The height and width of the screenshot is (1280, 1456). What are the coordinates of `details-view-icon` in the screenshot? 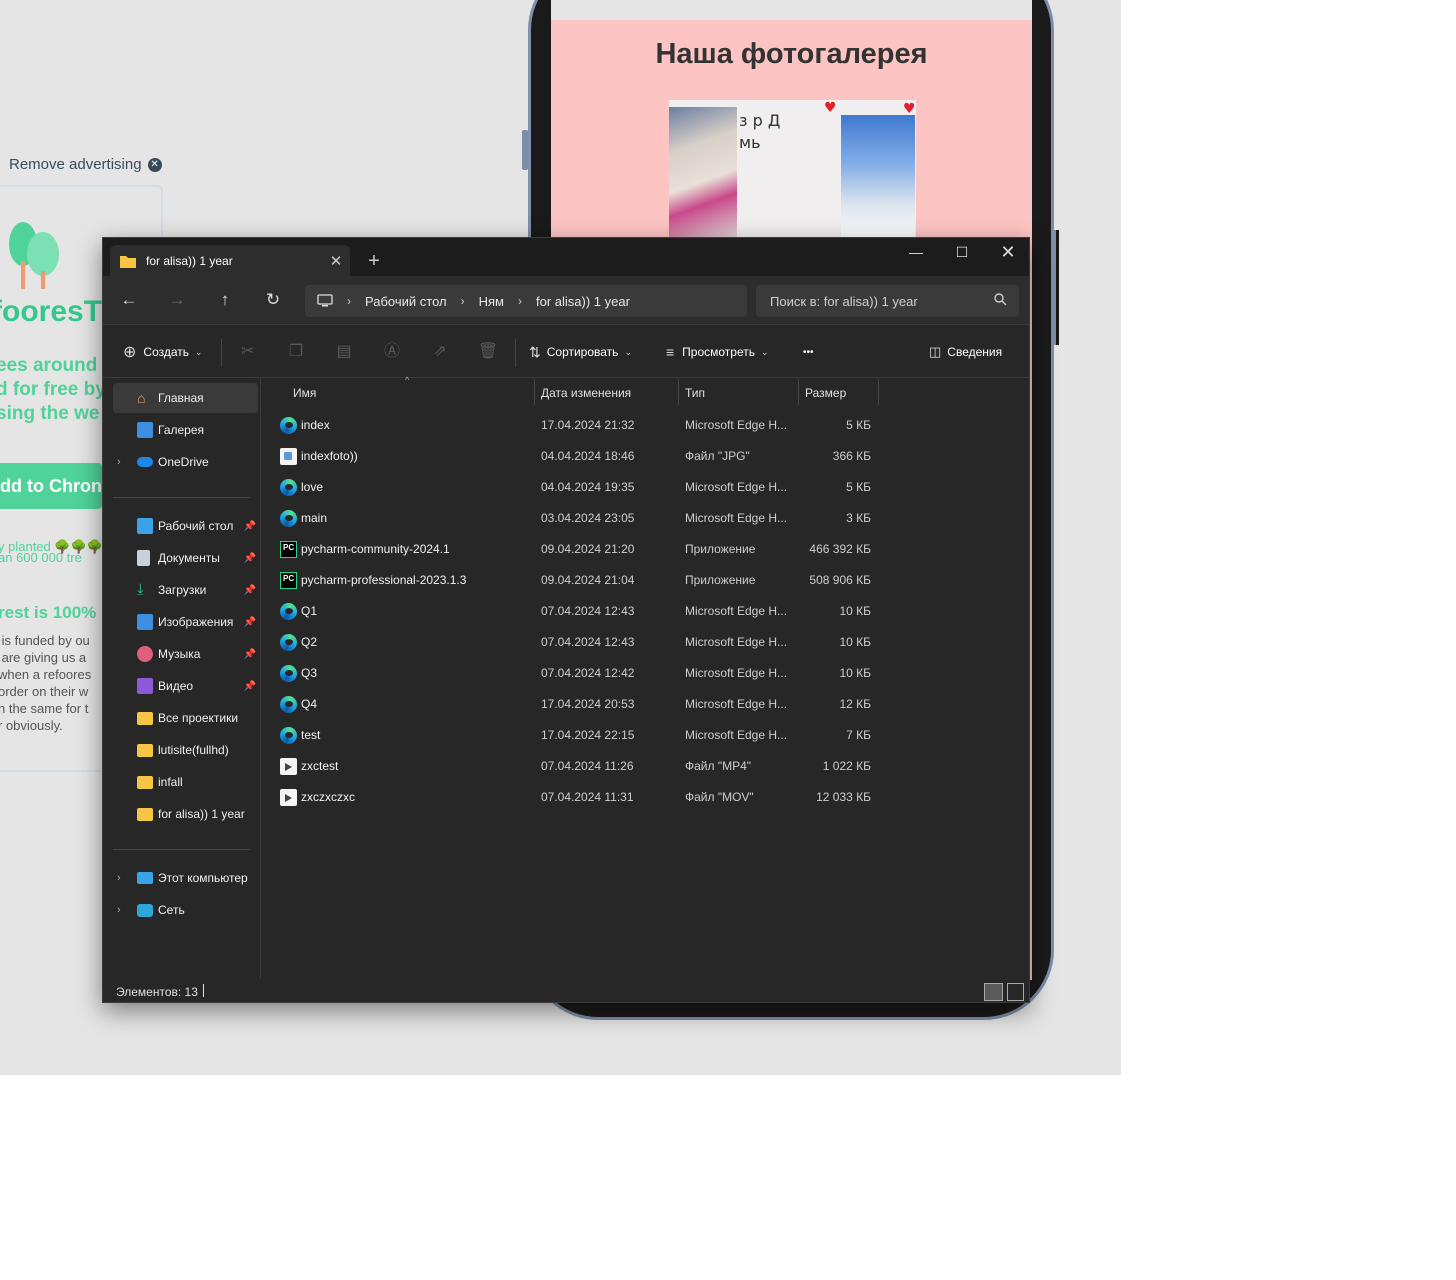 It's located at (993, 992).